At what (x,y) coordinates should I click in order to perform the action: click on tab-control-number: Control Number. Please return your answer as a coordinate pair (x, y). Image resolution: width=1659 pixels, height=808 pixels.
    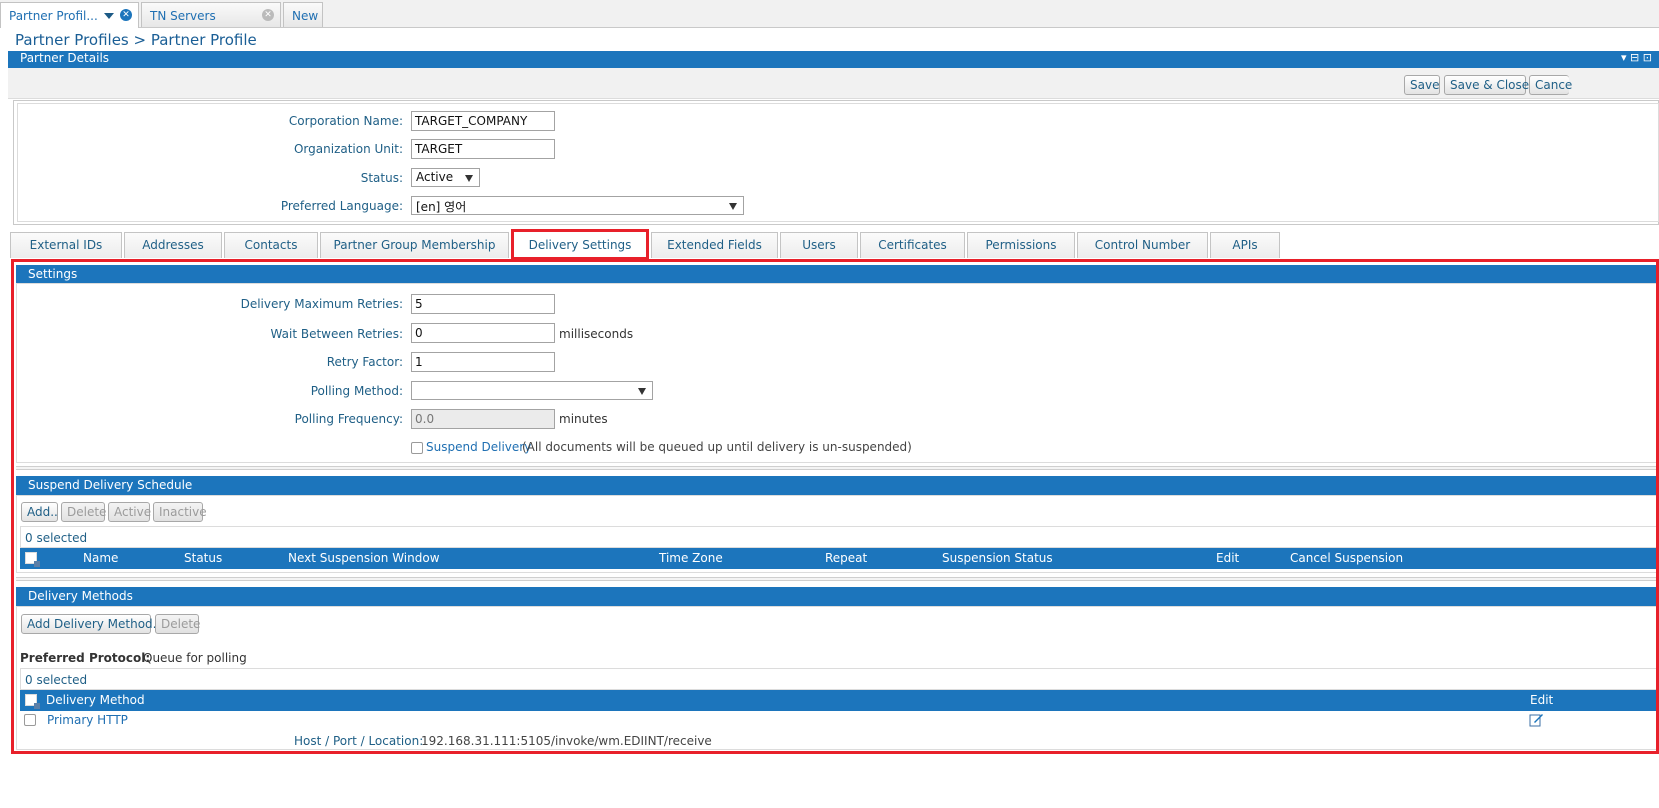
    Looking at the image, I should click on (1142, 245).